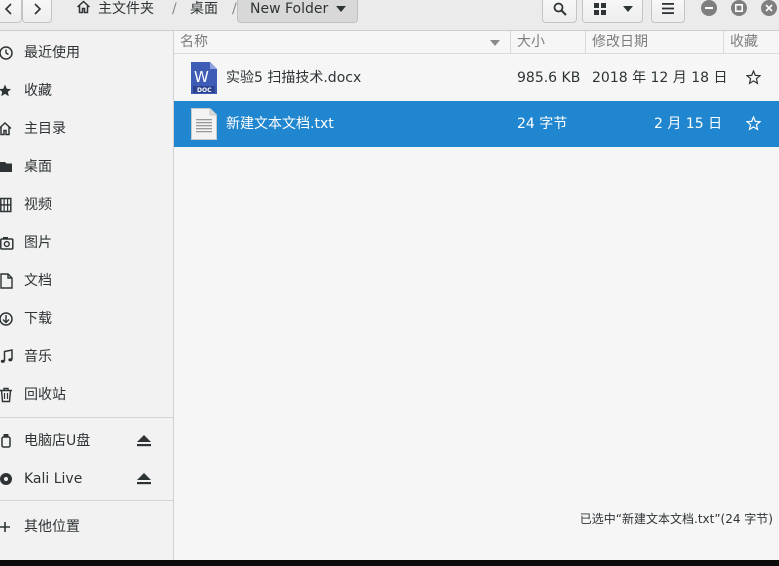  What do you see at coordinates (342, 42) in the screenshot?
I see `column-header-name: 名称` at bounding box center [342, 42].